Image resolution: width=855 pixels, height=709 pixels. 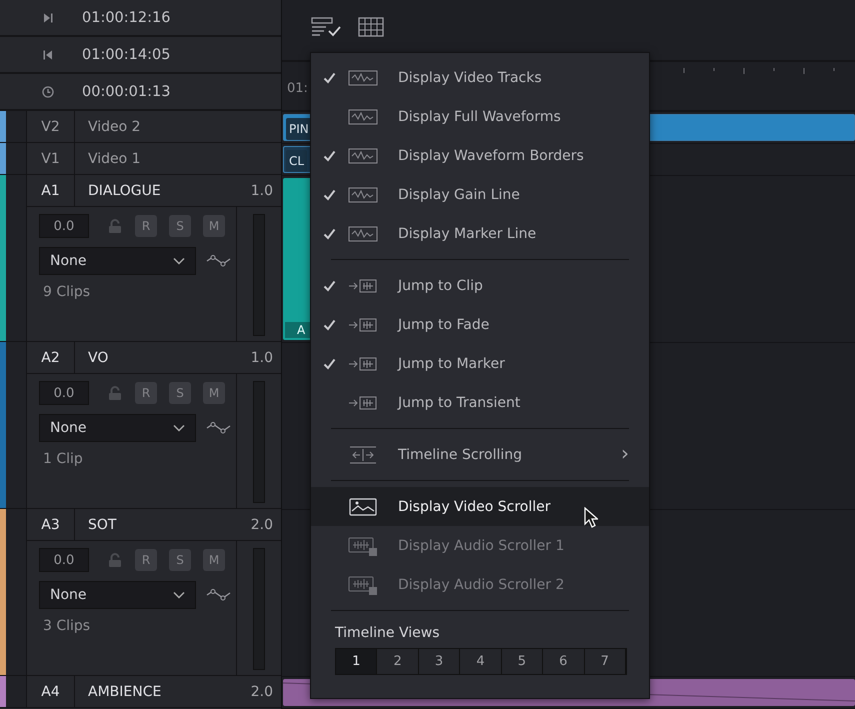 What do you see at coordinates (299, 129) in the screenshot?
I see `clip-name: PIN` at bounding box center [299, 129].